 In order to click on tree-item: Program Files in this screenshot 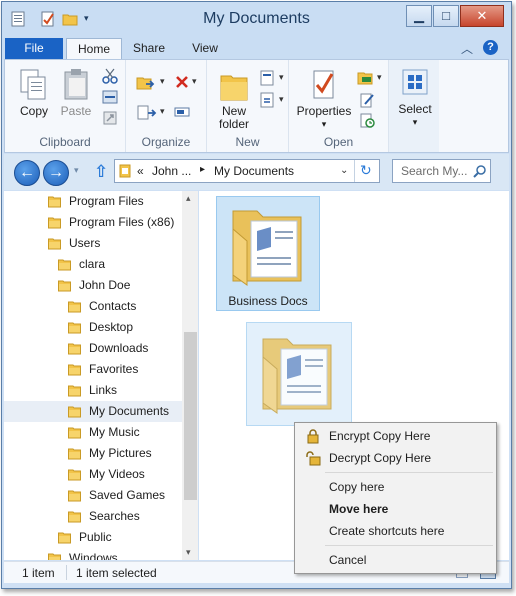, I will do `click(93, 201)`.